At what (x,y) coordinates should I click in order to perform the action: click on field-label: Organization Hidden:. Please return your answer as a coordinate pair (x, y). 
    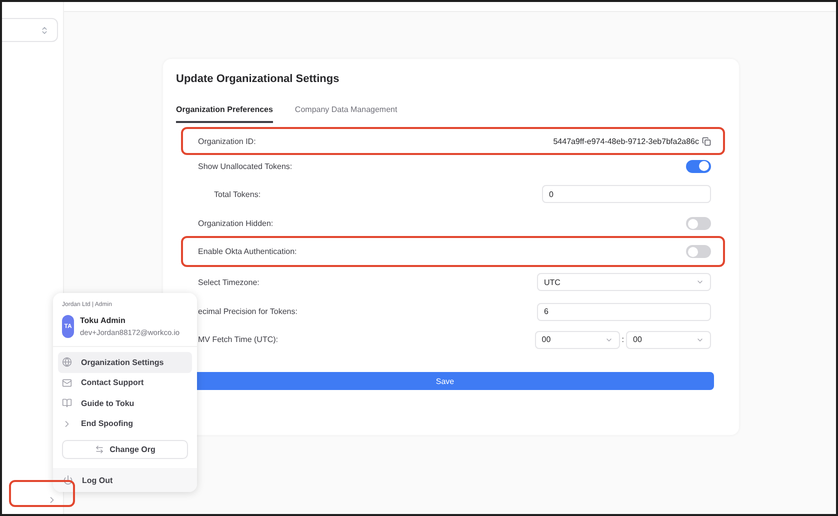
    Looking at the image, I should click on (236, 223).